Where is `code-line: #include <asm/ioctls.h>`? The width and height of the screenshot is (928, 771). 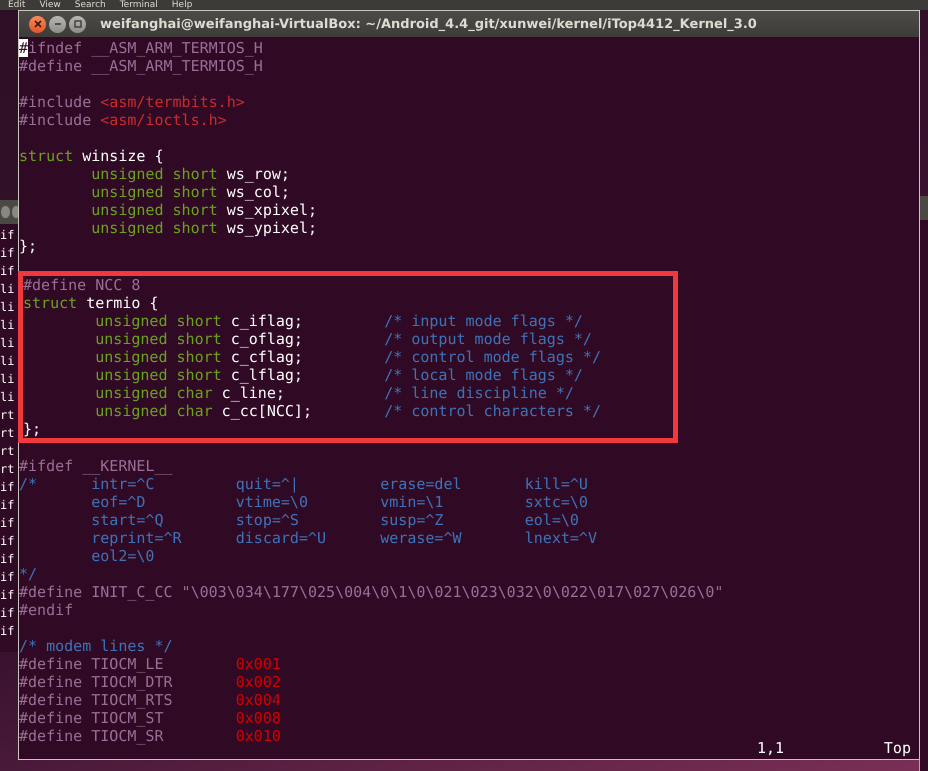 code-line: #include <asm/ioctls.h> is located at coordinates (123, 120).